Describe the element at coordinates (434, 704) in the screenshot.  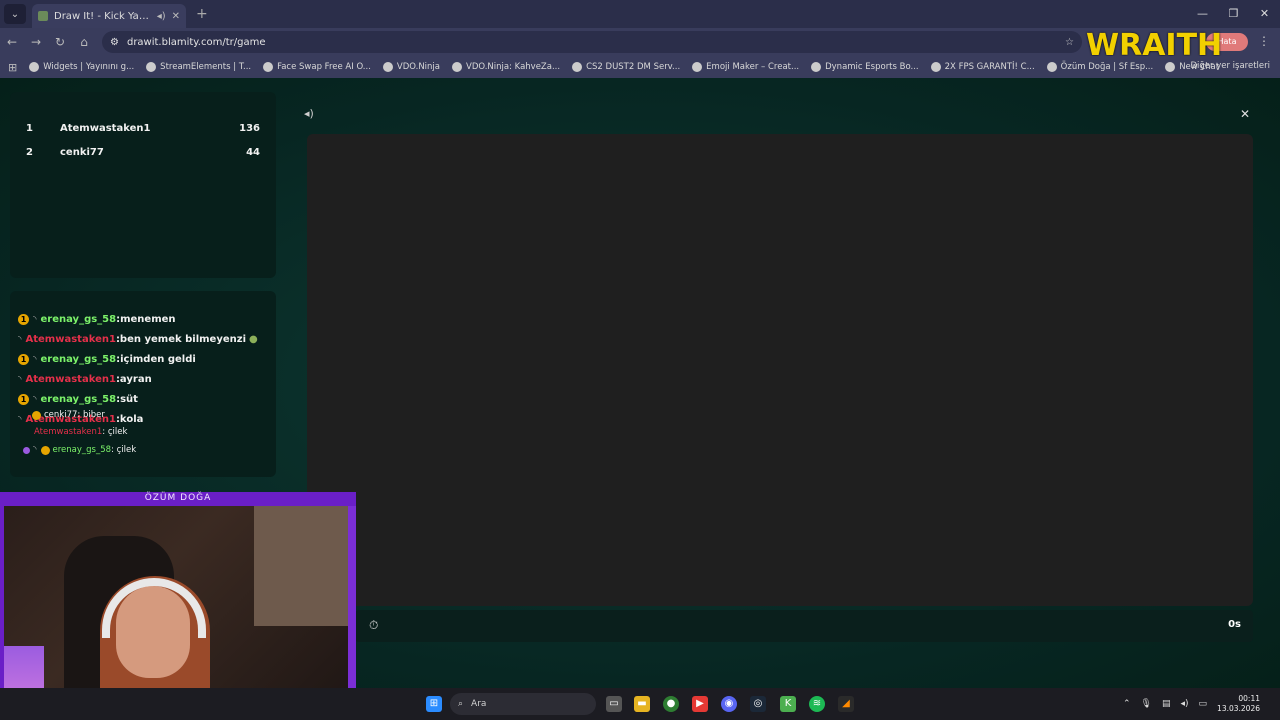
I see `start-windows-icon: ⊞` at that location.